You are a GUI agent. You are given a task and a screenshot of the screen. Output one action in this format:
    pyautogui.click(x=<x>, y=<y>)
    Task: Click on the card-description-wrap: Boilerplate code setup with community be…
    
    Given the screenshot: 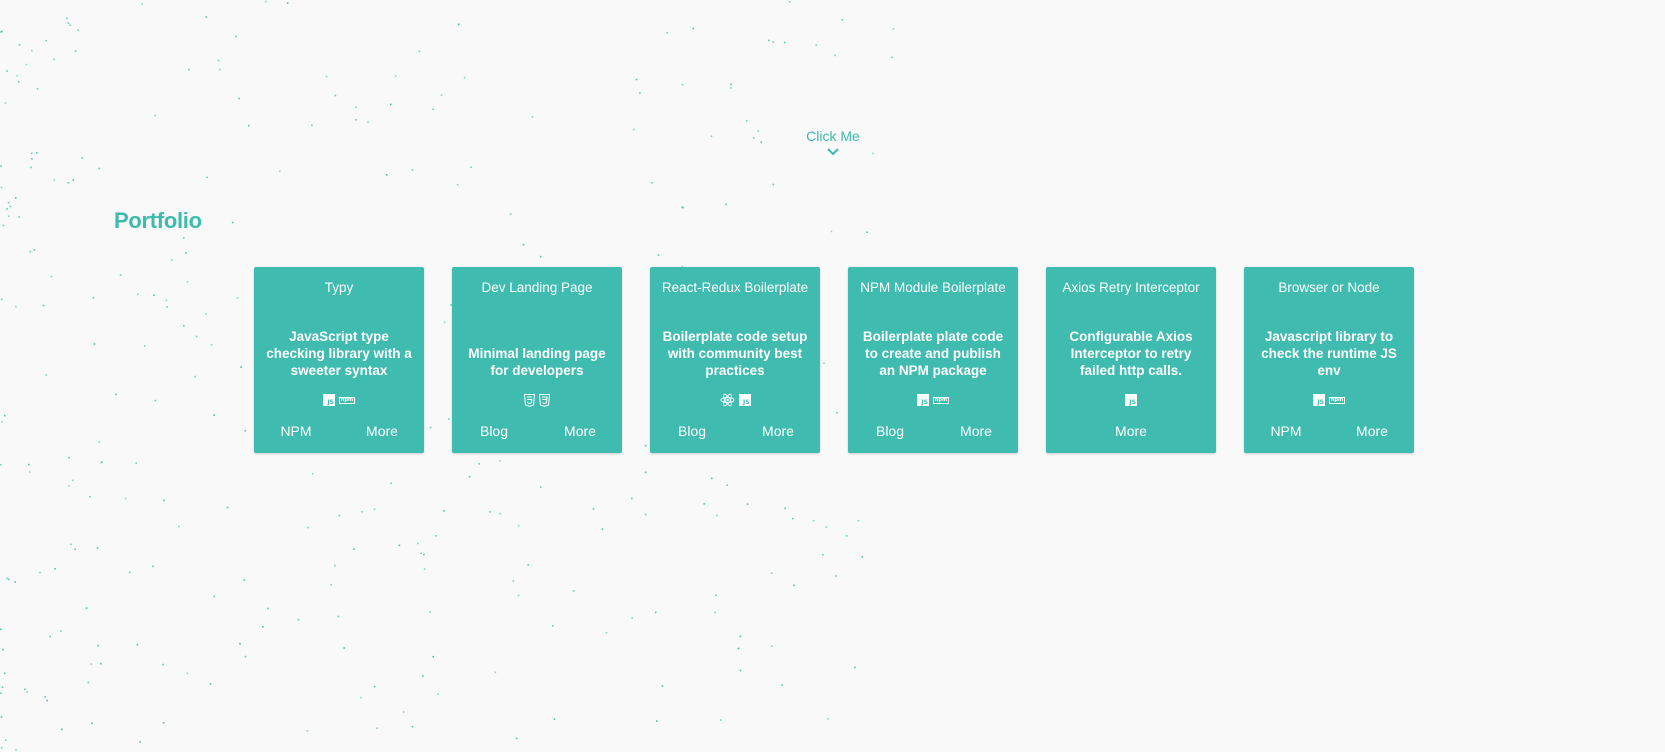 What is the action you would take?
    pyautogui.click(x=735, y=353)
    